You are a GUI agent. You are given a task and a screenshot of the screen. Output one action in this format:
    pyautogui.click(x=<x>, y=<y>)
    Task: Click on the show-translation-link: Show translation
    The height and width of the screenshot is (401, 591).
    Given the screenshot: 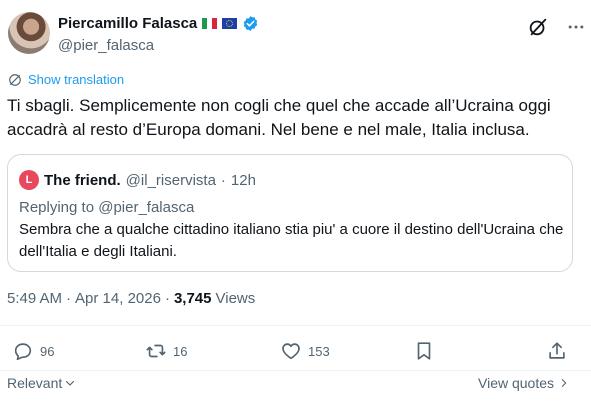 What is the action you would take?
    pyautogui.click(x=66, y=79)
    